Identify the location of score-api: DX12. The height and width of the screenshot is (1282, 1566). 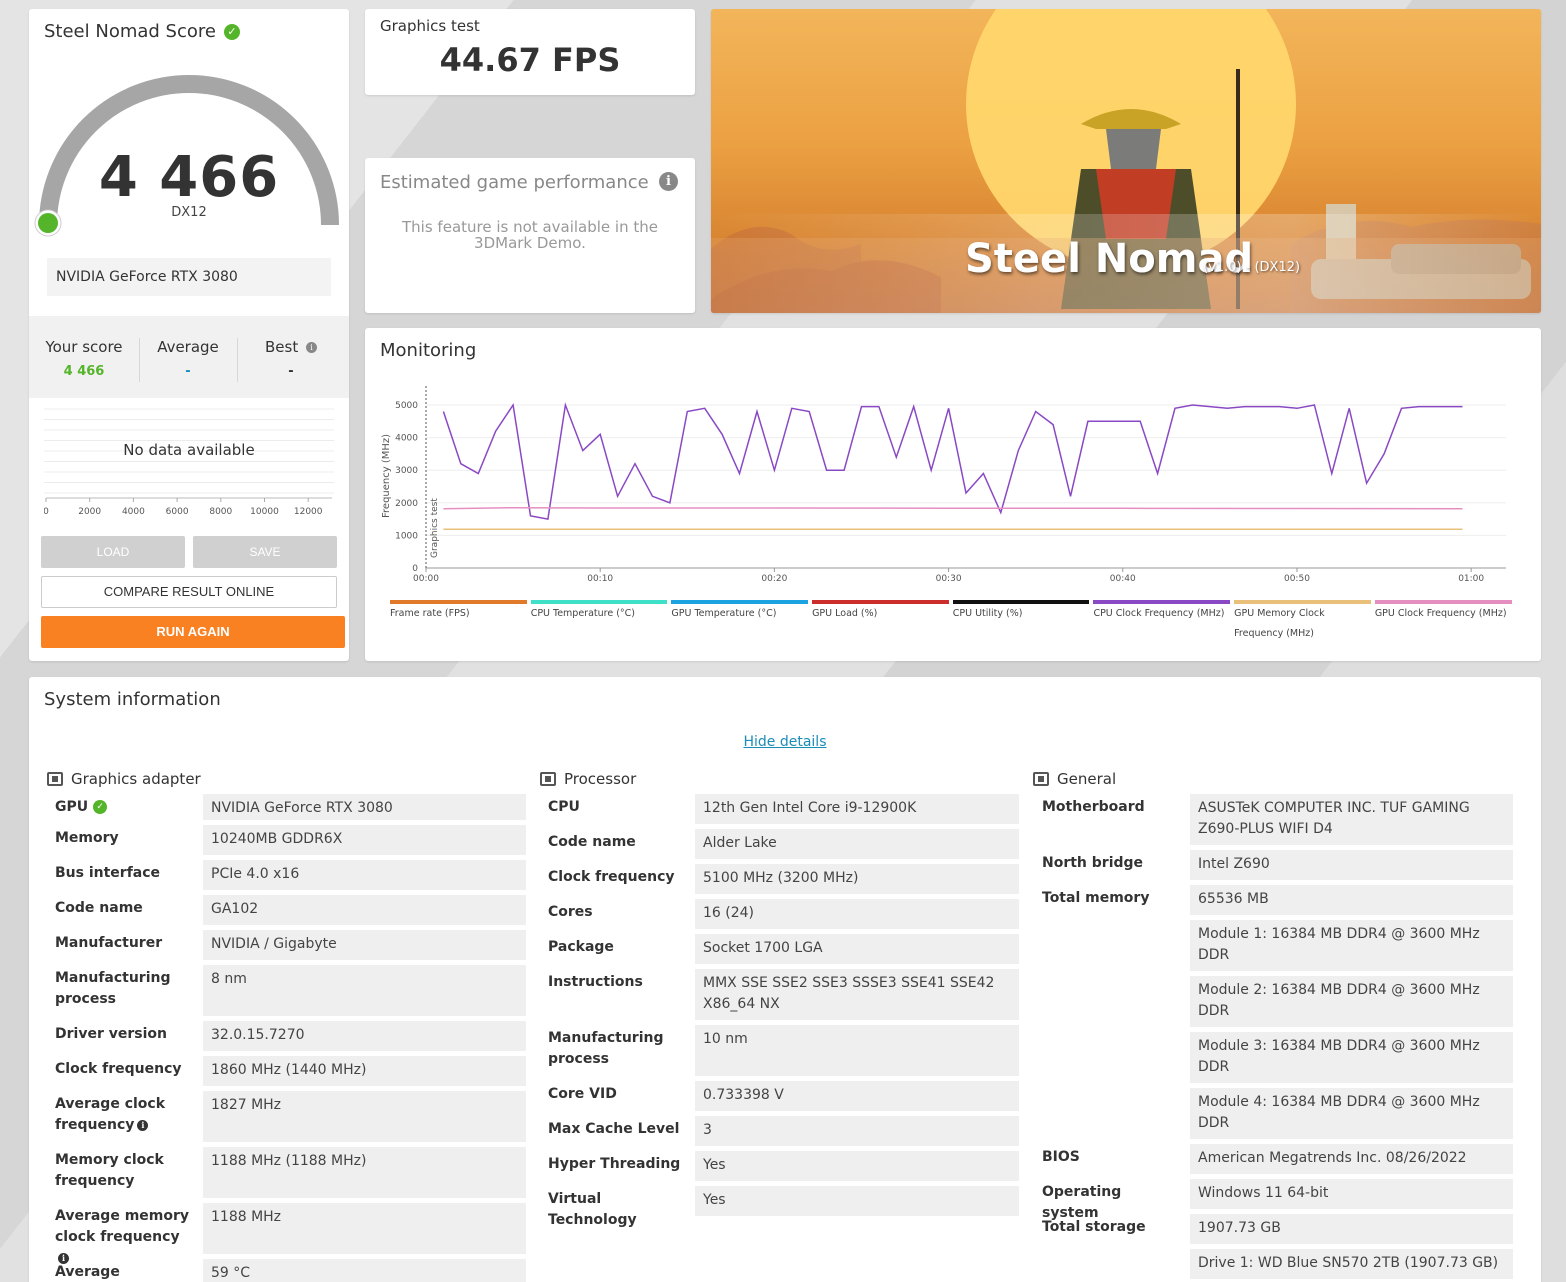
(189, 212).